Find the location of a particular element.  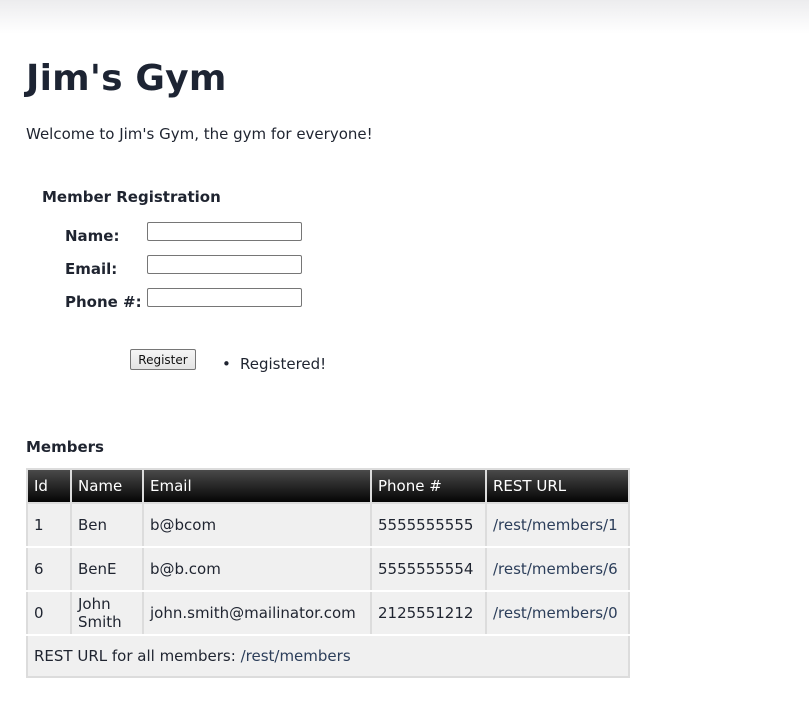

table-footer-row: REST URL for all members: /rest/members is located at coordinates (328, 656).